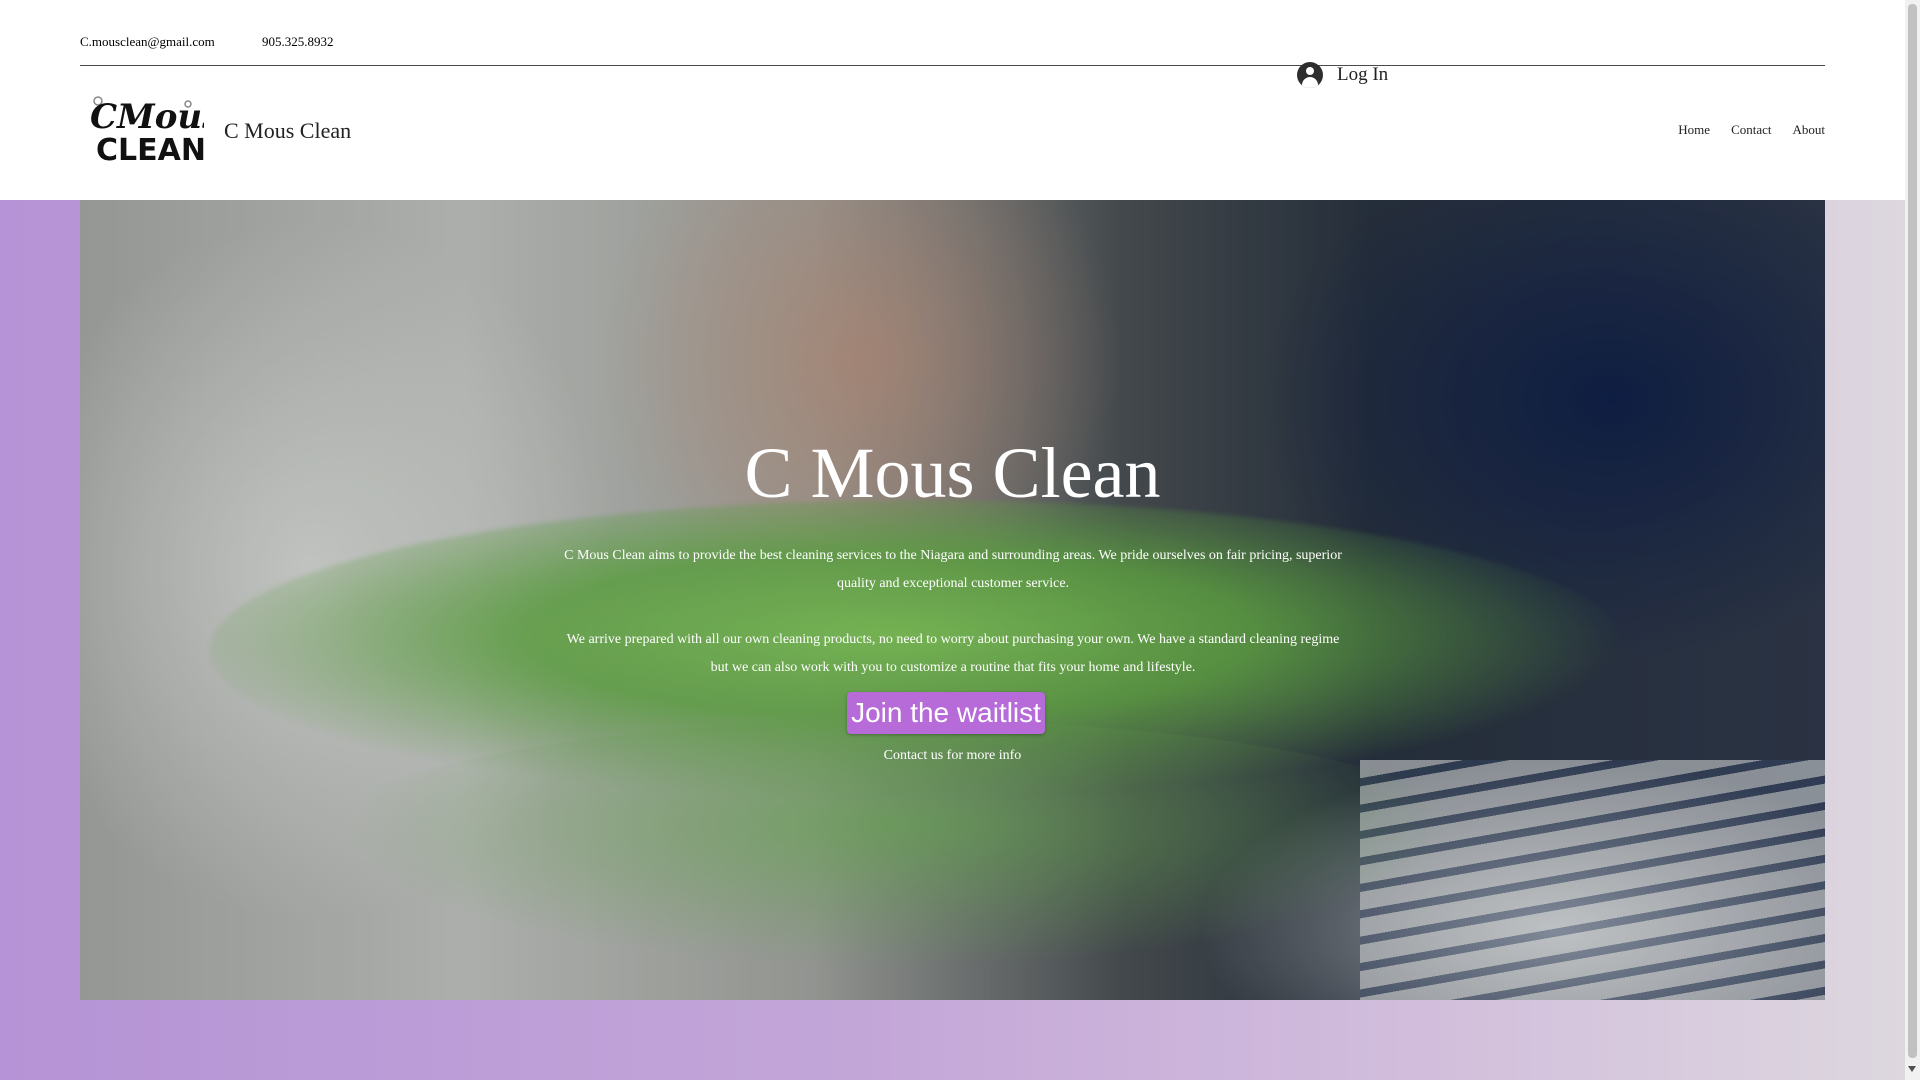 The image size is (1920, 1080). Describe the element at coordinates (946, 713) in the screenshot. I see `join-waitlist-button: Join the waitlist` at that location.